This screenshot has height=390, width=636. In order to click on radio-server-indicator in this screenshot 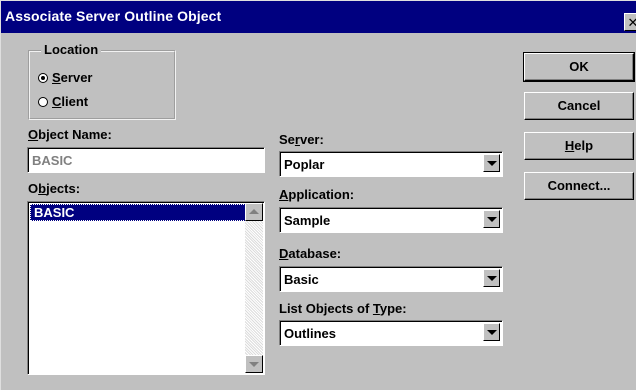, I will do `click(43, 77)`.